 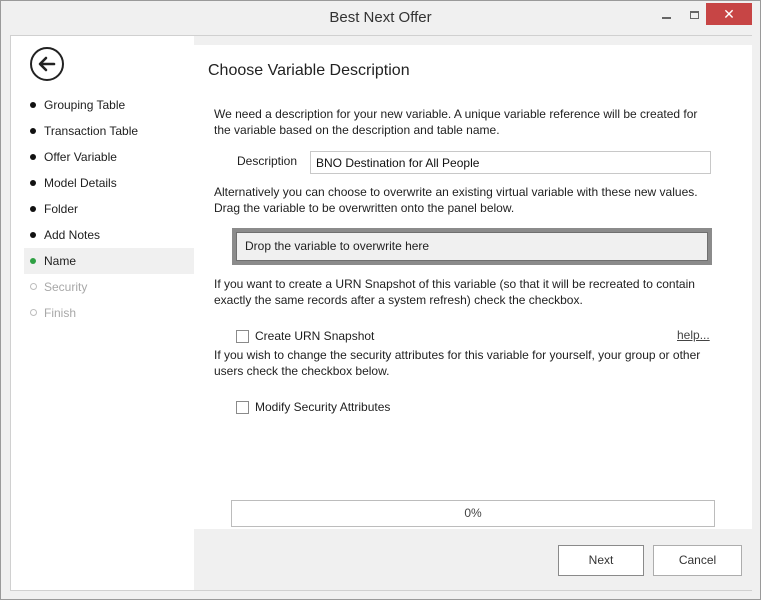 What do you see at coordinates (72, 235) in the screenshot?
I see `step-label: Add Notes` at bounding box center [72, 235].